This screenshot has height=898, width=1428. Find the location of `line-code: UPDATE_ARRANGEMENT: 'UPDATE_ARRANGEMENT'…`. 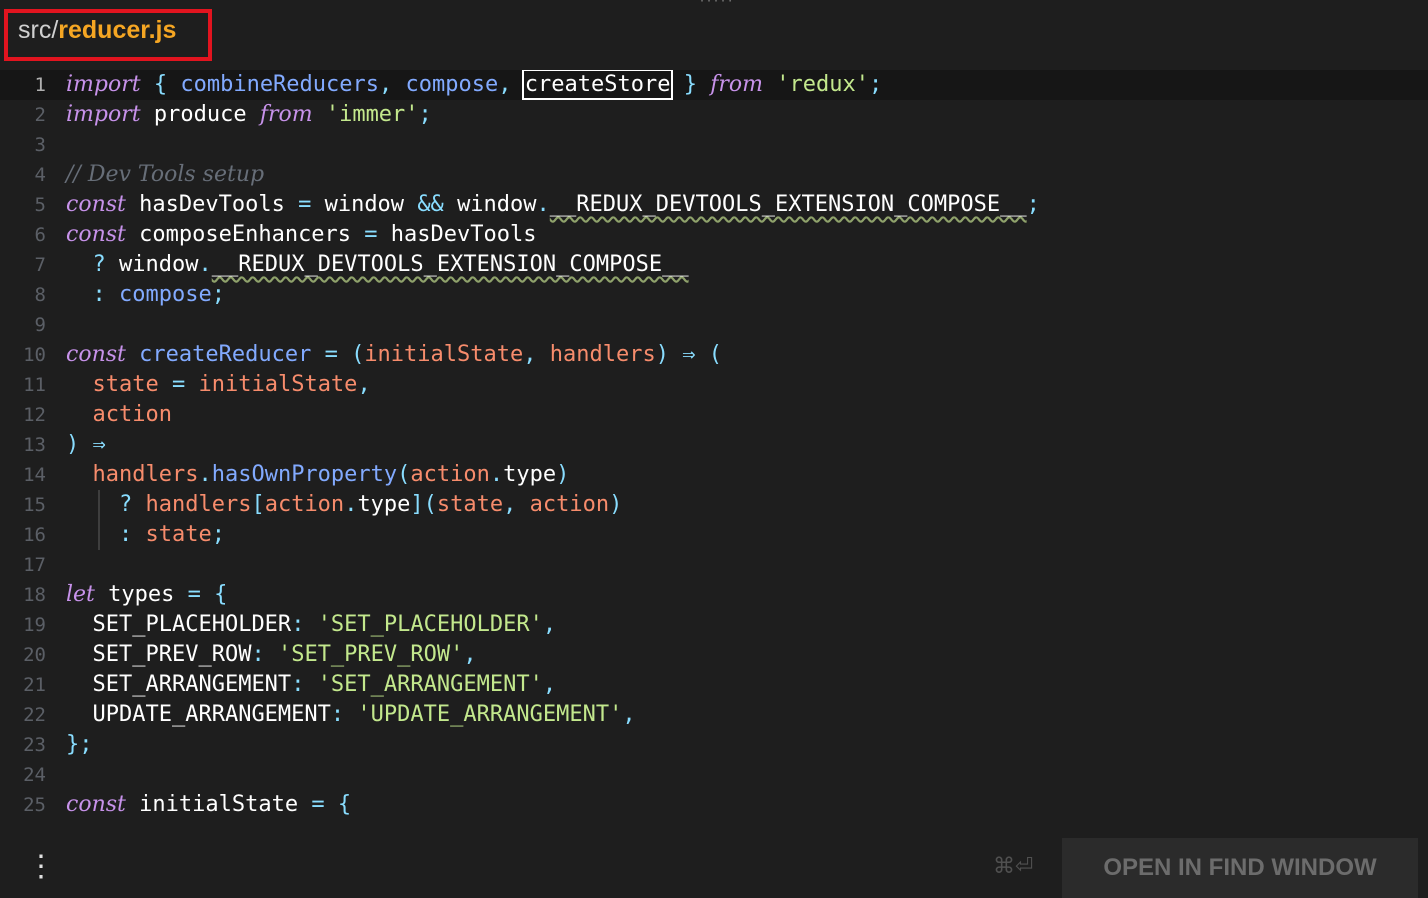

line-code: UPDATE_ARRANGEMENT: 'UPDATE_ARRANGEMENT'… is located at coordinates (364, 714).